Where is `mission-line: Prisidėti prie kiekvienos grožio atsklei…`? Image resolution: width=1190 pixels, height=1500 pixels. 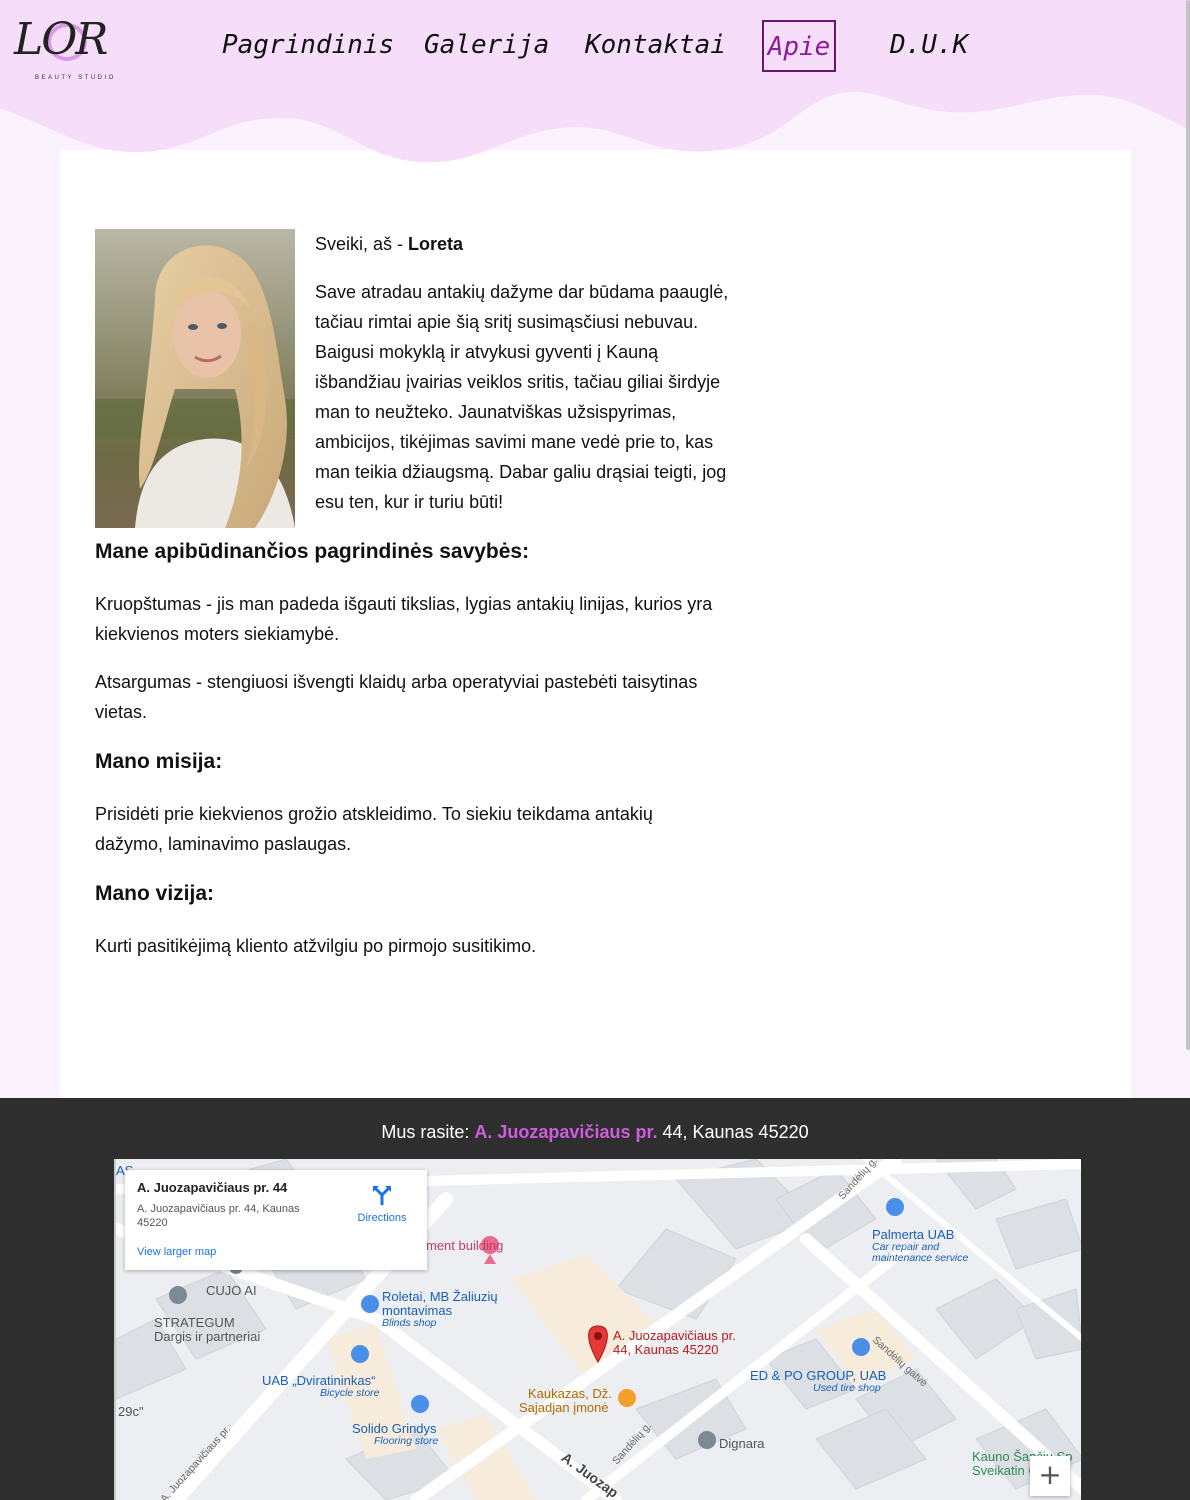
mission-line: Prisidėti prie kiekvienos grožio atsklei… is located at coordinates (374, 814).